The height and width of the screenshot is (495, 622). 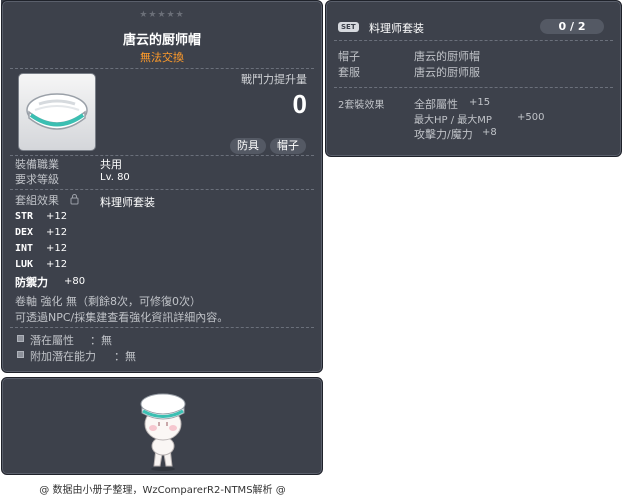 I want to click on level-value: Lv. 80, so click(x=115, y=177).